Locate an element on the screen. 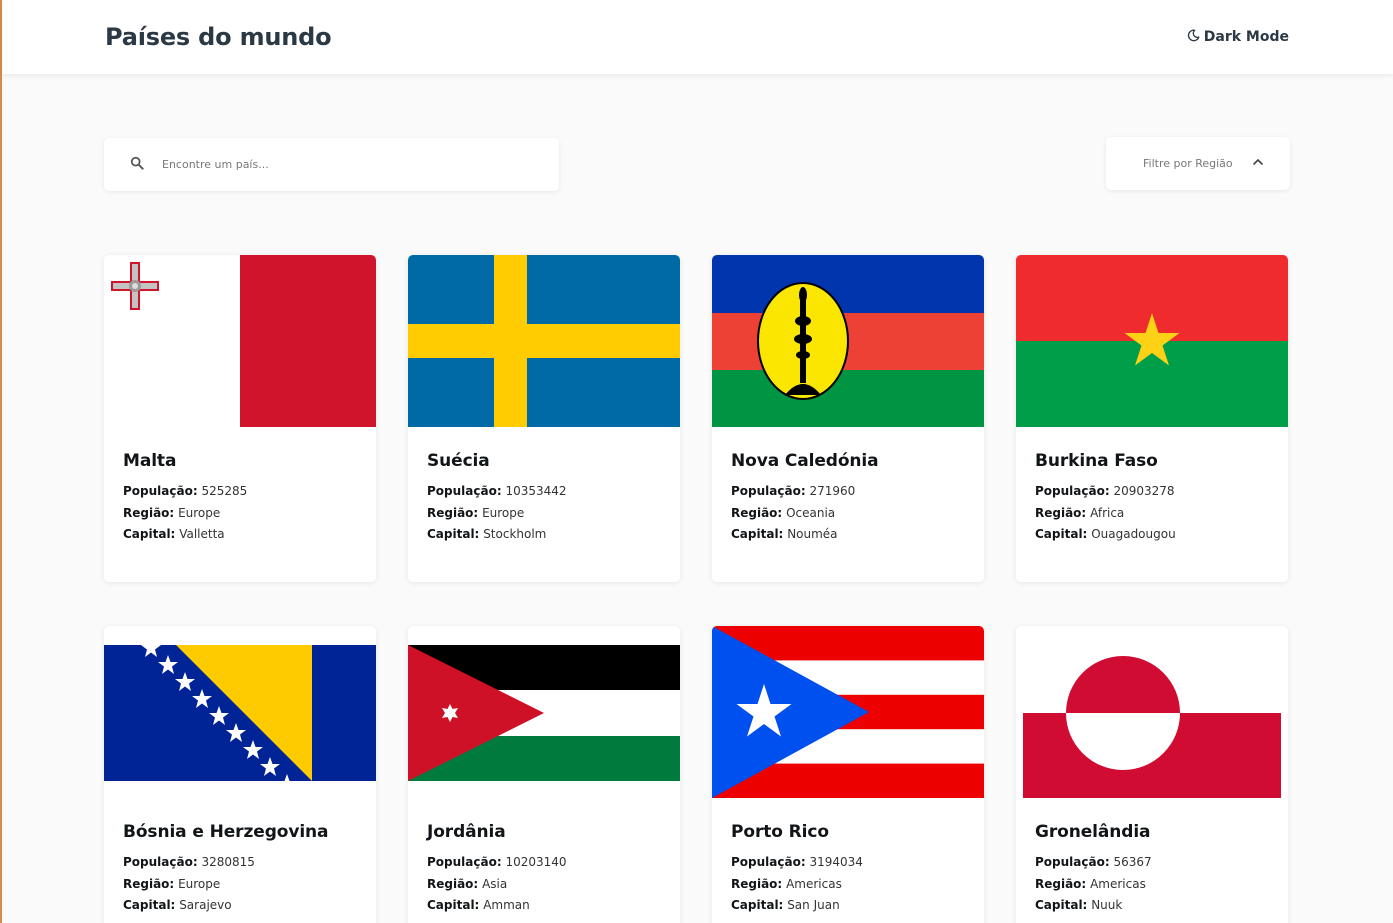  dark-mode-toggle: Dark Mode is located at coordinates (1238, 37).